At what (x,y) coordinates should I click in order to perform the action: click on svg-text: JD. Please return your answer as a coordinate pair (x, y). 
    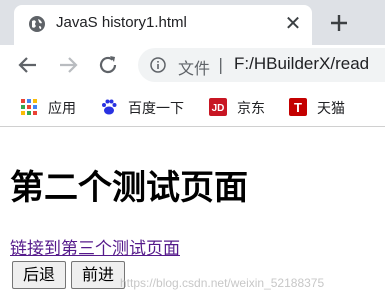
    Looking at the image, I should click on (218, 108).